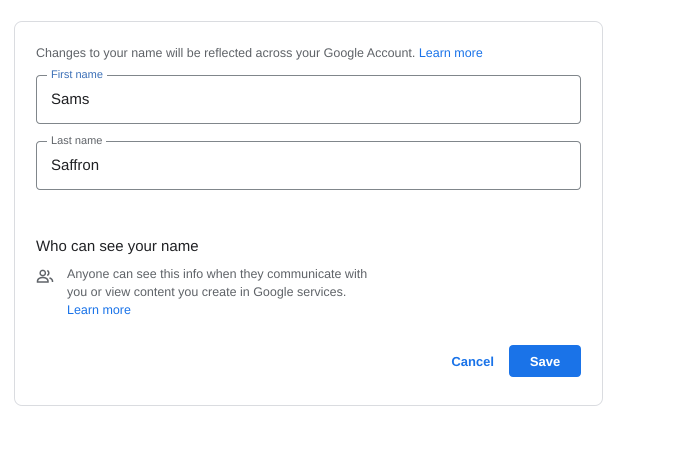 The width and height of the screenshot is (690, 475). What do you see at coordinates (545, 361) in the screenshot?
I see `save-button: Save` at bounding box center [545, 361].